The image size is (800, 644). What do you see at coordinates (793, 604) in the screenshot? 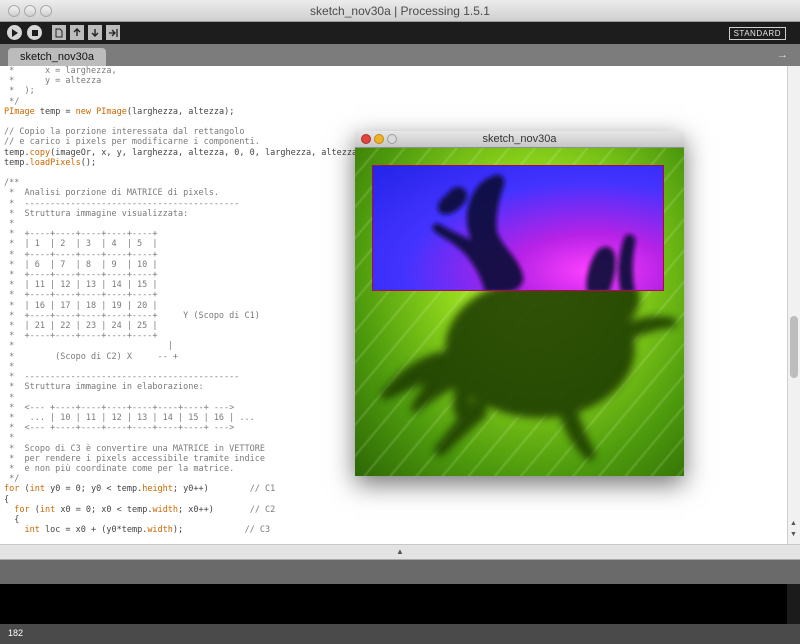
I see `console-scrollbar` at bounding box center [793, 604].